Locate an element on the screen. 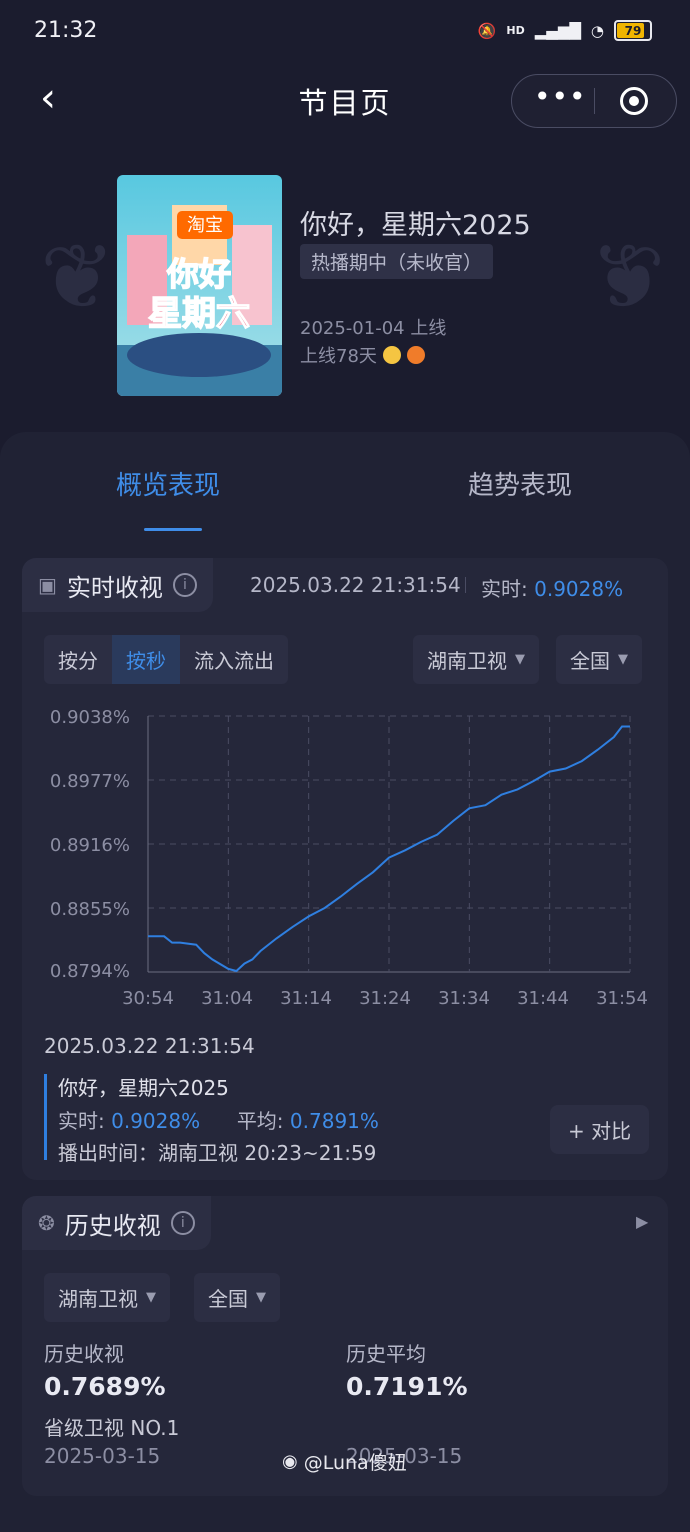 This screenshot has height=1532, width=690. y-tick-label: 0.8794% is located at coordinates (89, 971).